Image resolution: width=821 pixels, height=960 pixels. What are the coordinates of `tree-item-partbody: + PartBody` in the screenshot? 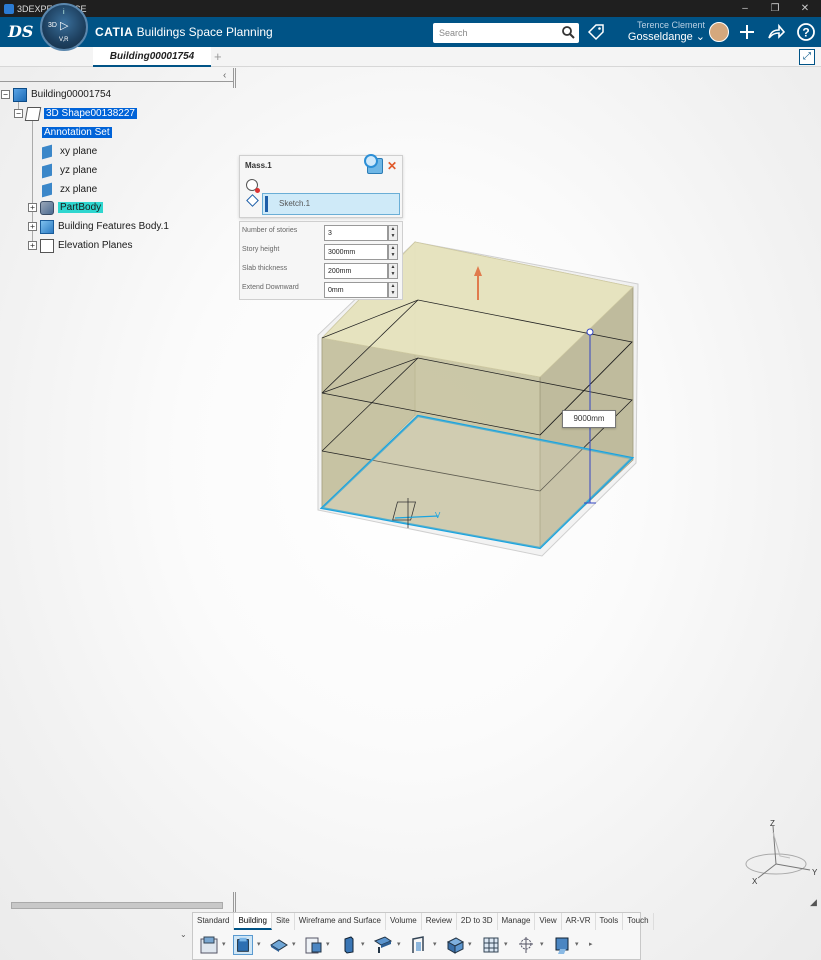 It's located at (66, 207).